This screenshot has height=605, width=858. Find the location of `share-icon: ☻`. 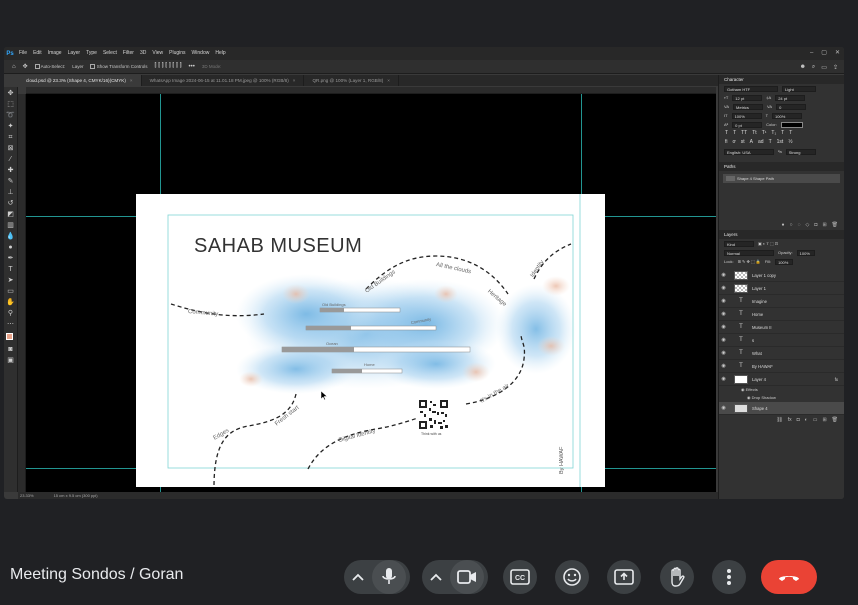

share-icon: ☻ is located at coordinates (803, 67).